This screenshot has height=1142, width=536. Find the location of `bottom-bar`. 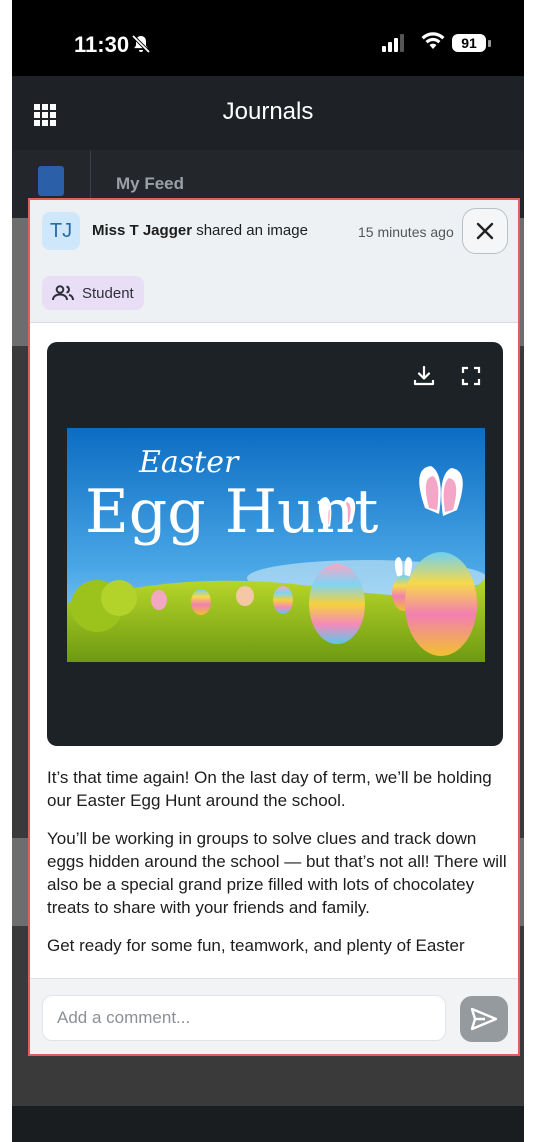

bottom-bar is located at coordinates (268, 1124).